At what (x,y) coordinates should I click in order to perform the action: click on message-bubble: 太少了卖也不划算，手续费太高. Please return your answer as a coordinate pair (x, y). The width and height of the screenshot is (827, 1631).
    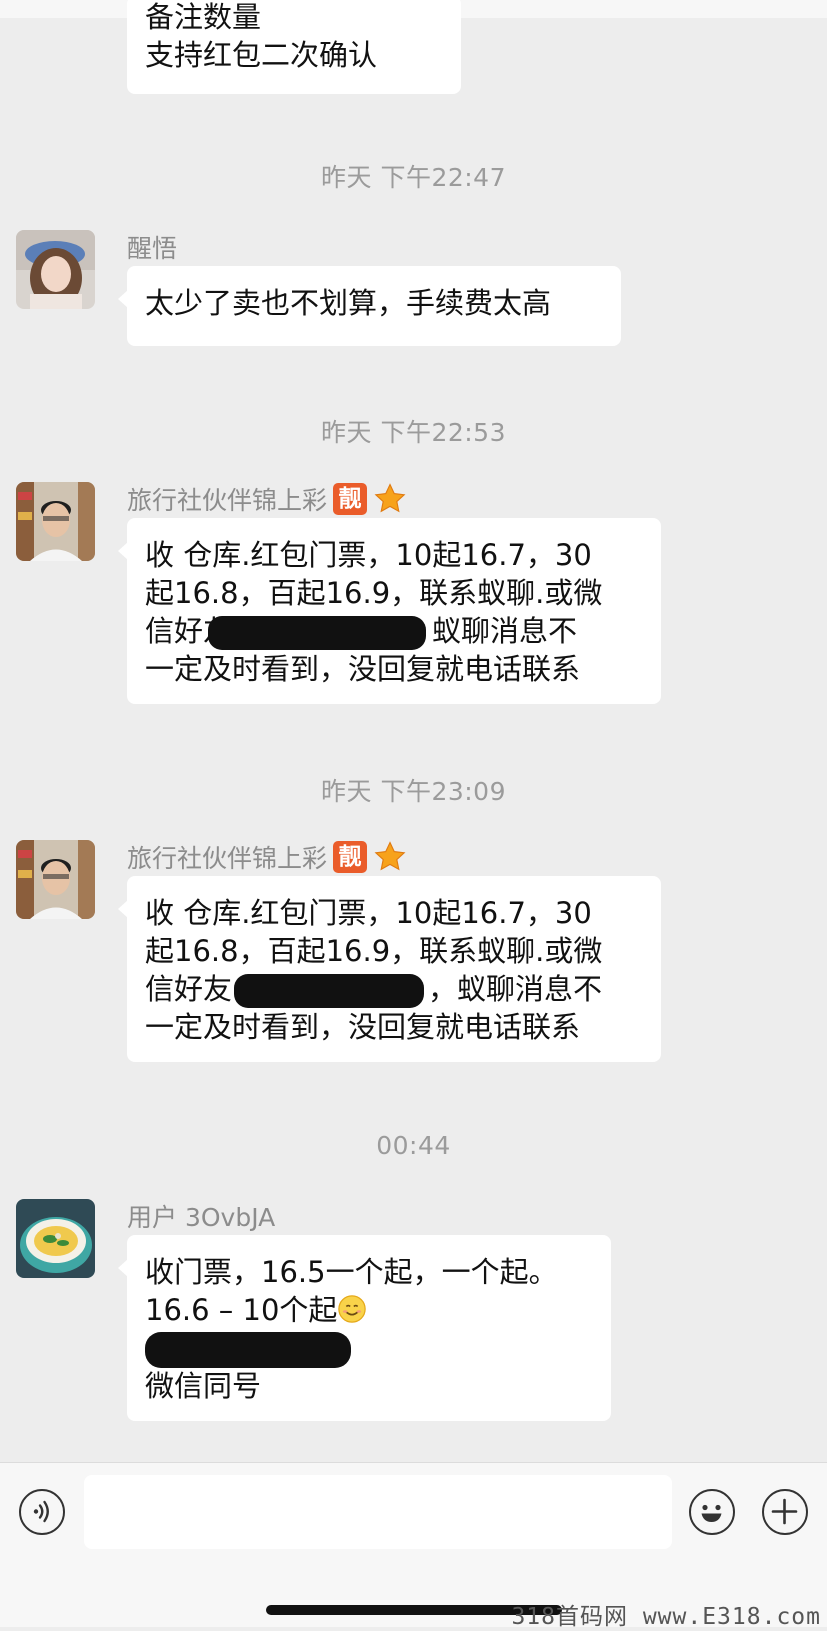
    Looking at the image, I should click on (369, 306).